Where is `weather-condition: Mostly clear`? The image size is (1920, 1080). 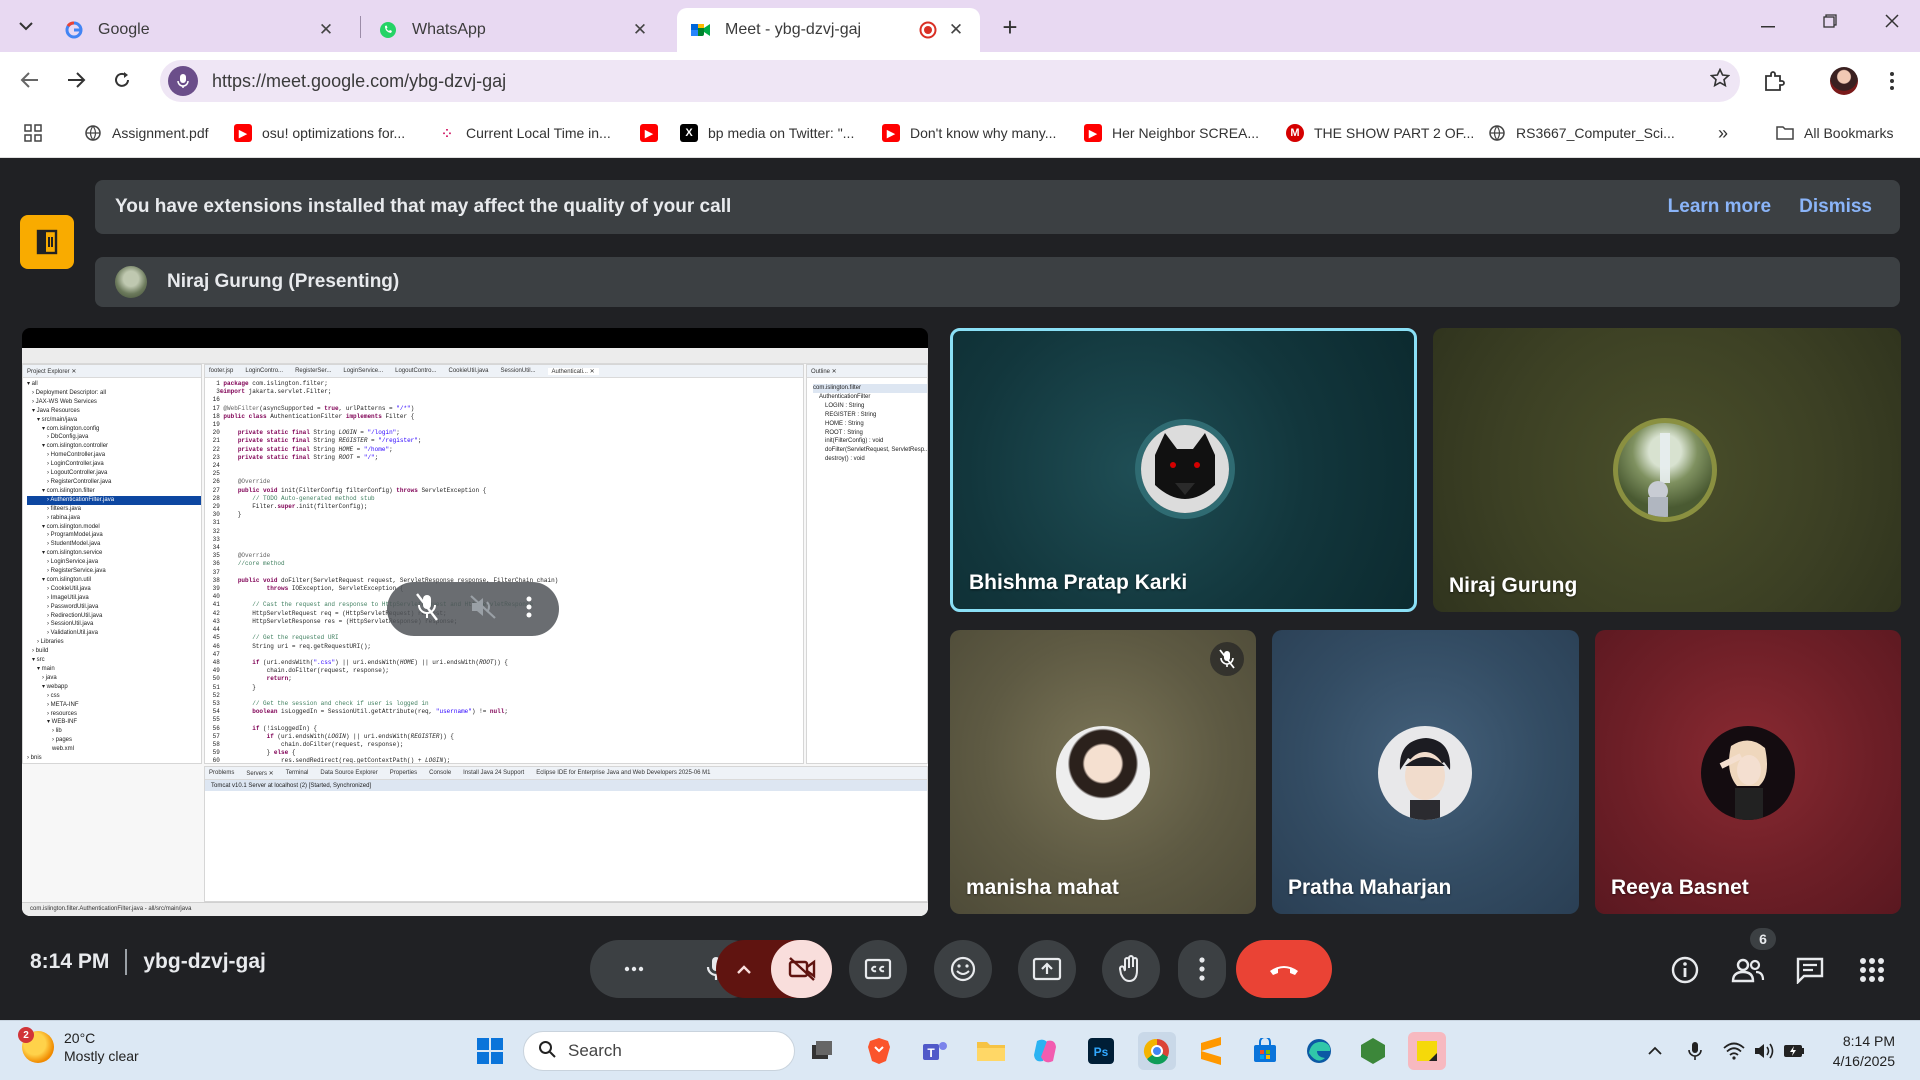
weather-condition: Mostly clear is located at coordinates (101, 1056).